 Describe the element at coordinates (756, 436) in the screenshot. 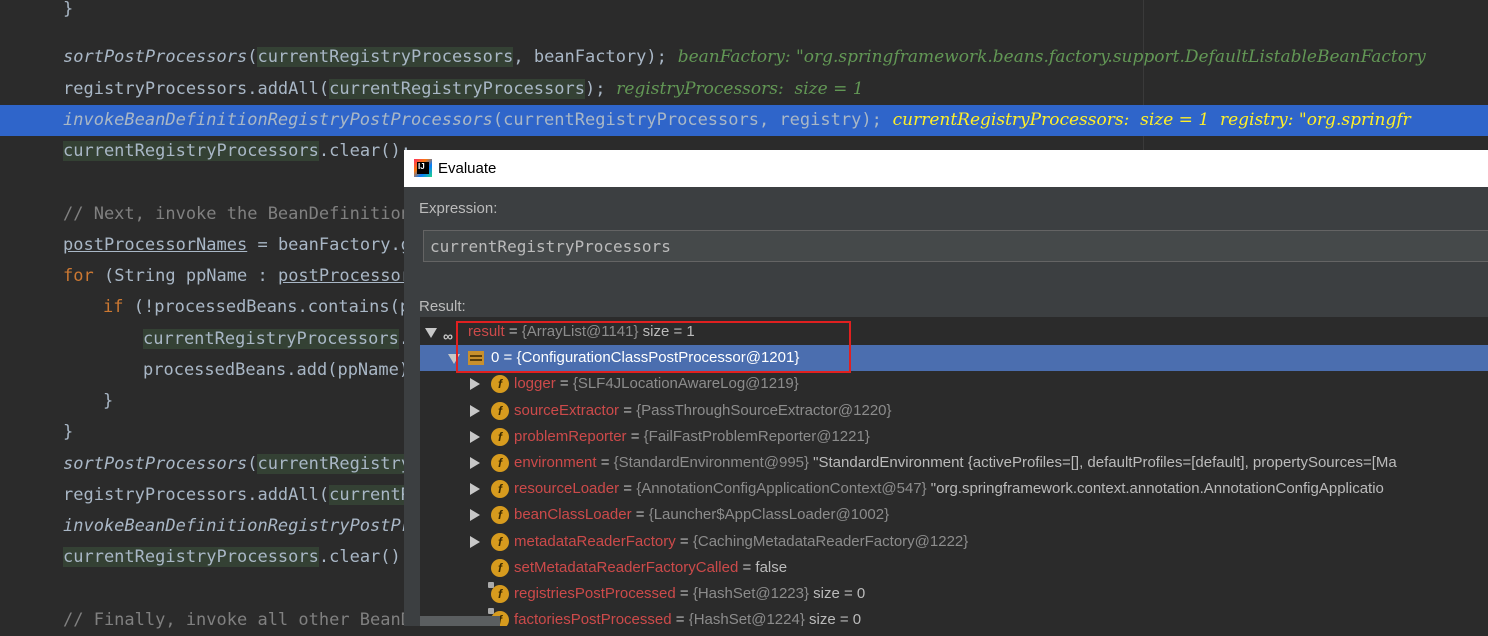

I see `object-ref: {FailFastProblemReporter@1221}` at that location.